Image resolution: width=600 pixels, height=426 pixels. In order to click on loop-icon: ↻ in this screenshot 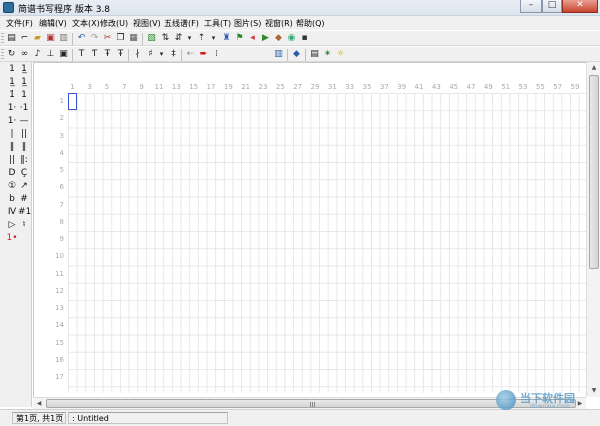, I will do `click(11, 54)`.